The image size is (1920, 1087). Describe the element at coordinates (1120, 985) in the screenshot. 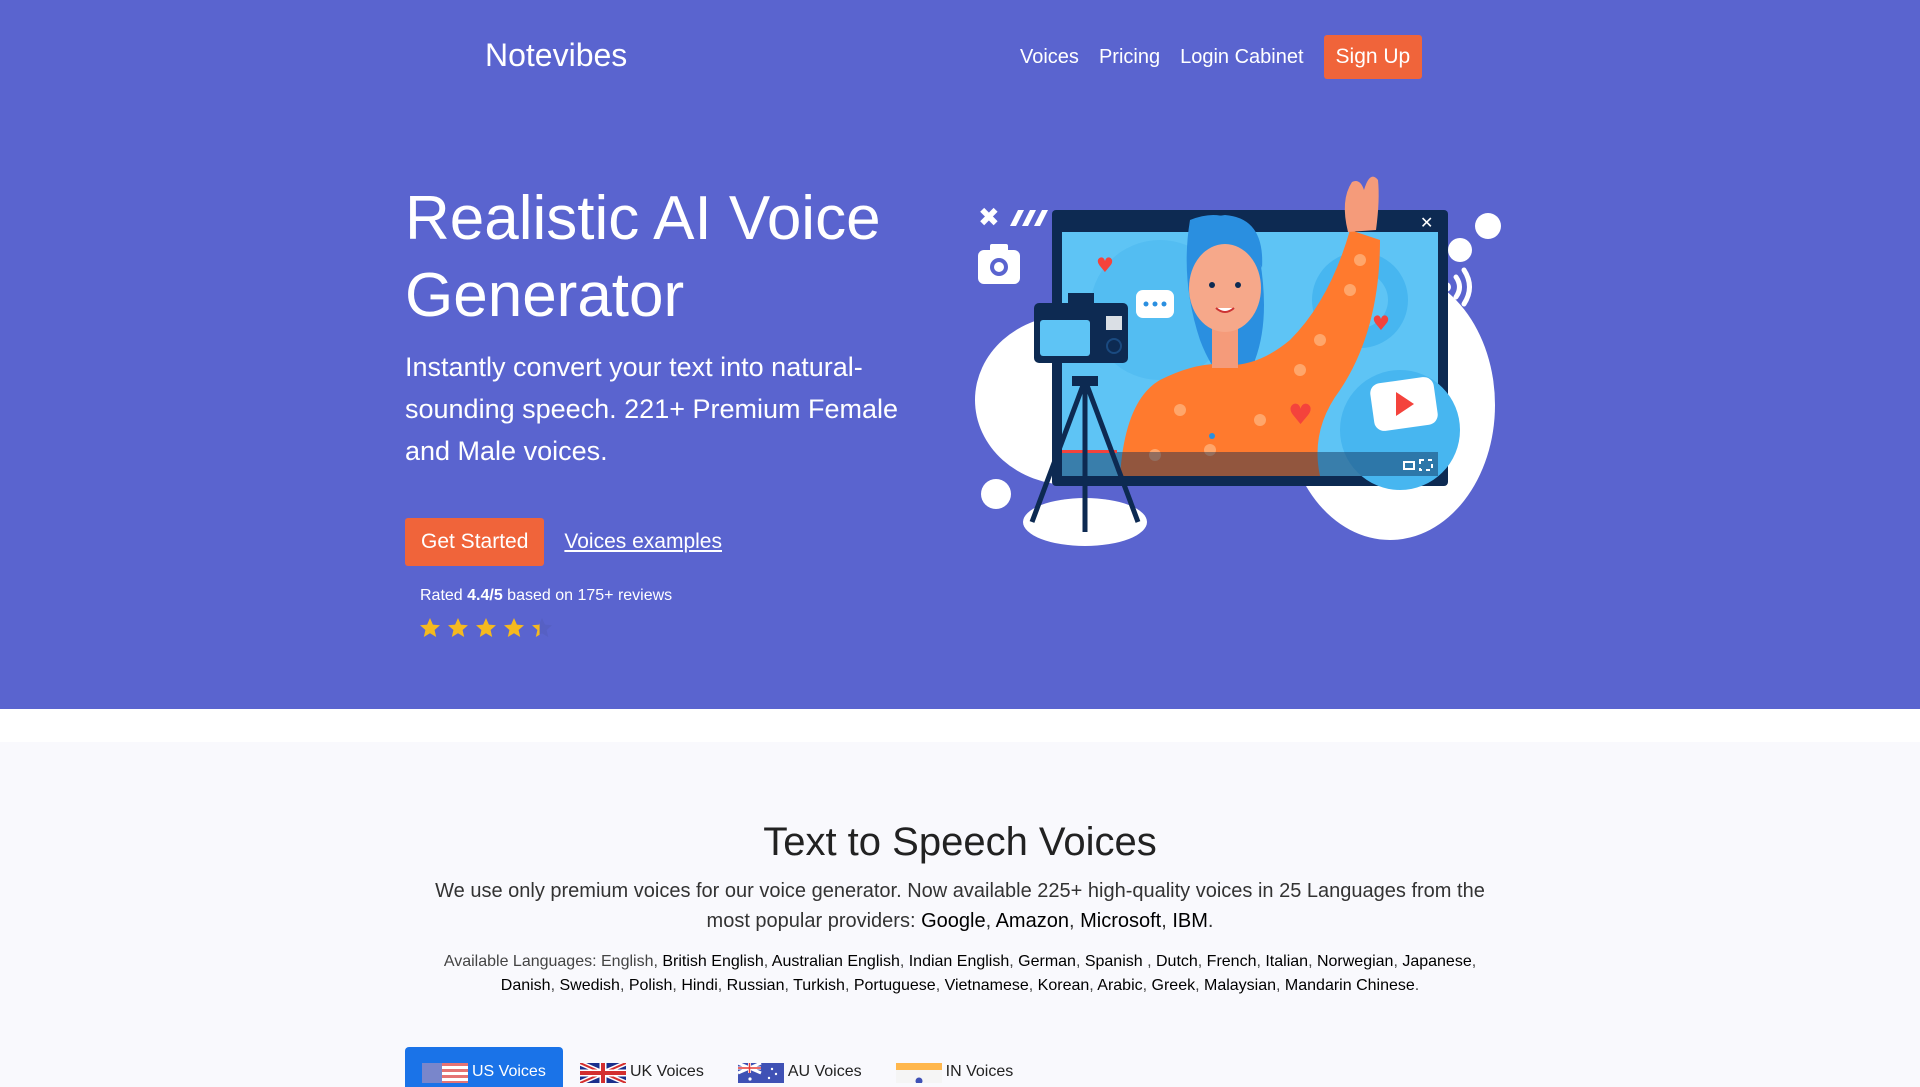

I see `language-item: Arabic` at that location.